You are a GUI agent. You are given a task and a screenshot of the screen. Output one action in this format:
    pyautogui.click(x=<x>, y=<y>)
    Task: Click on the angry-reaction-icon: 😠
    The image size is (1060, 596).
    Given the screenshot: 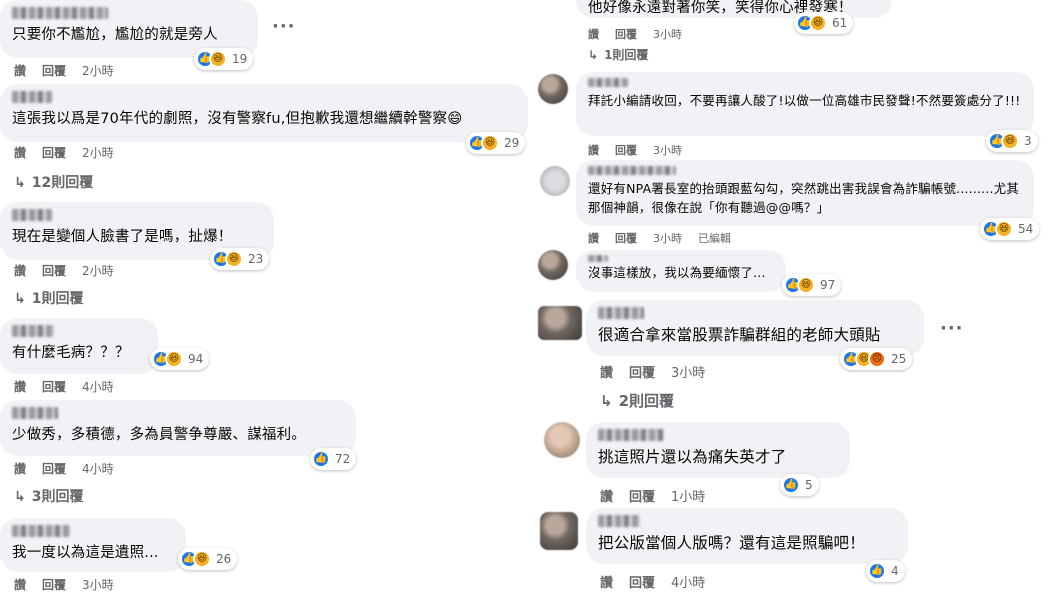 What is the action you would take?
    pyautogui.click(x=877, y=359)
    